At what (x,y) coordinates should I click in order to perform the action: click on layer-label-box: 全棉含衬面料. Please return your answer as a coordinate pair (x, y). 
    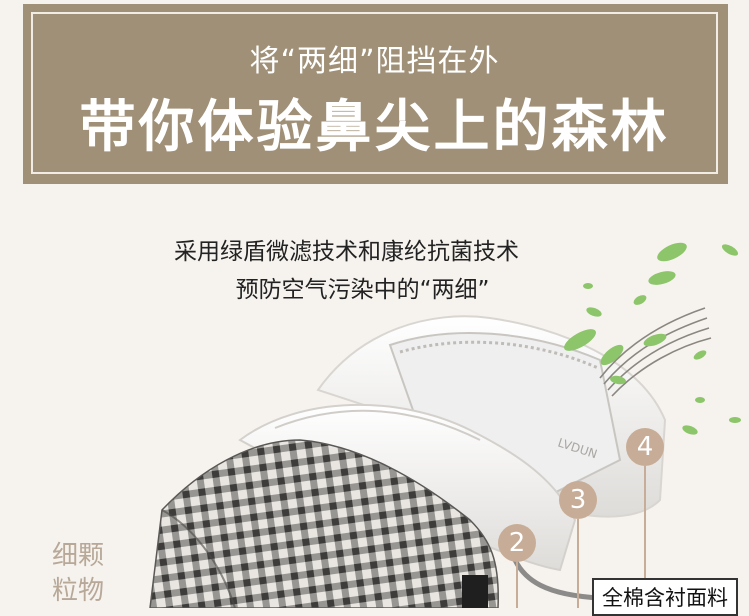
    Looking at the image, I should click on (665, 597).